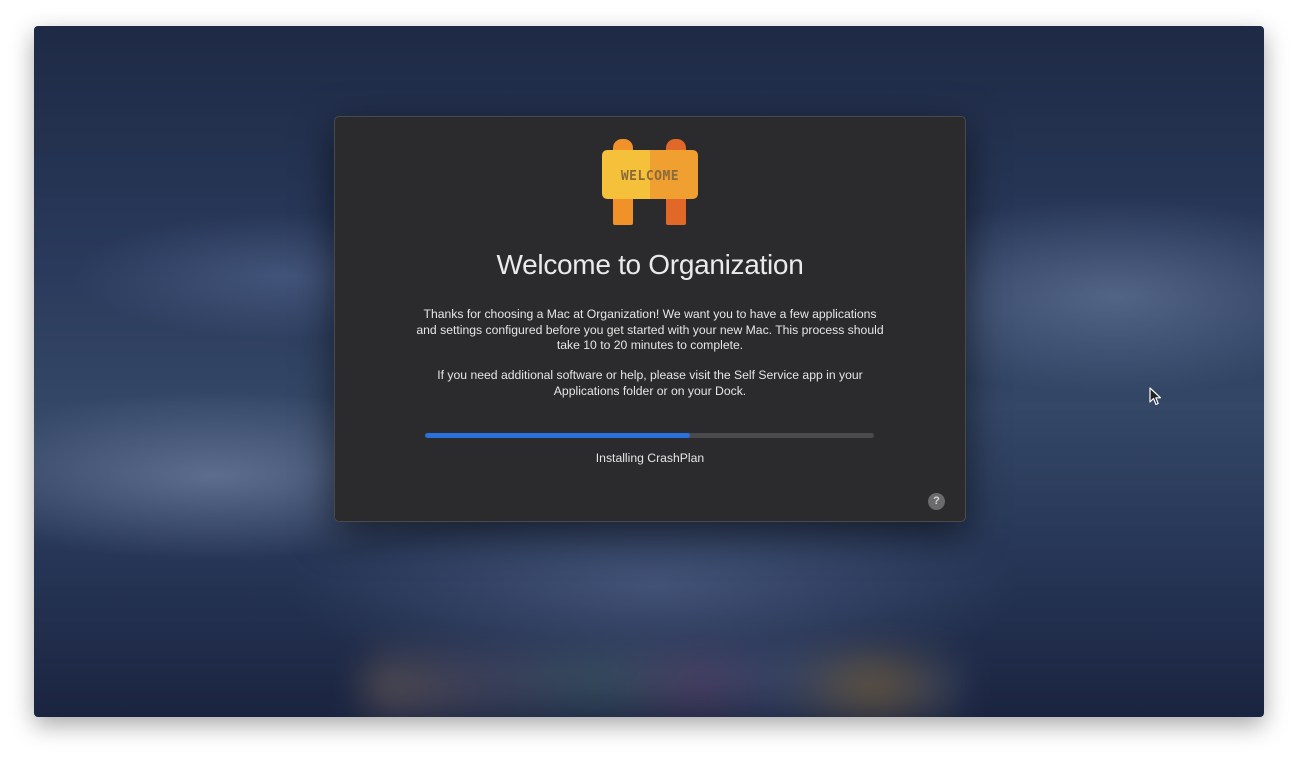 Image resolution: width=1298 pixels, height=759 pixels. I want to click on status-text: Installing CrashPlan, so click(650, 458).